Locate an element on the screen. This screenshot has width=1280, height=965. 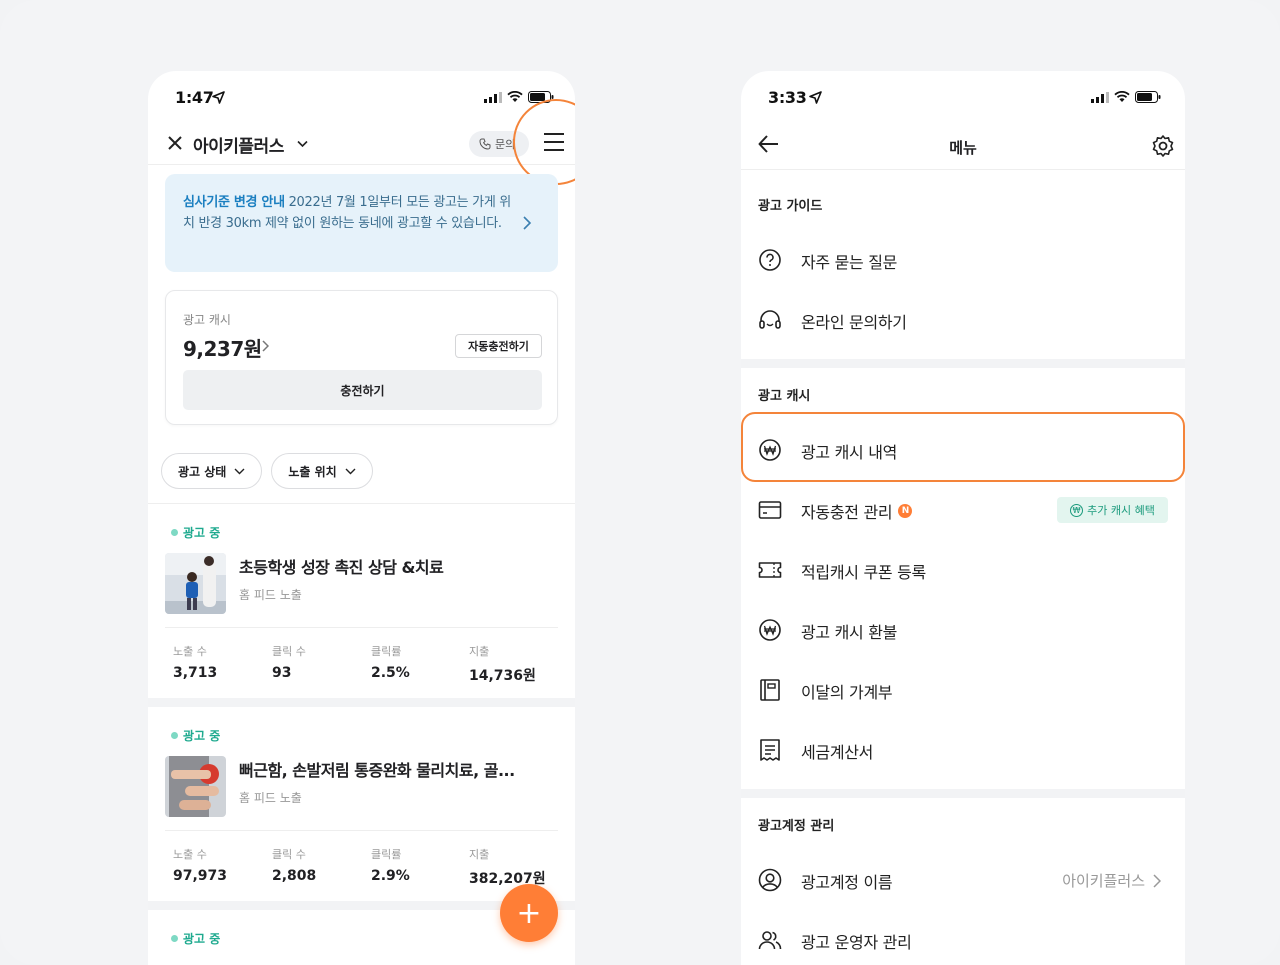
stat-impressions: 노출 수 3,713 is located at coordinates (195, 663).